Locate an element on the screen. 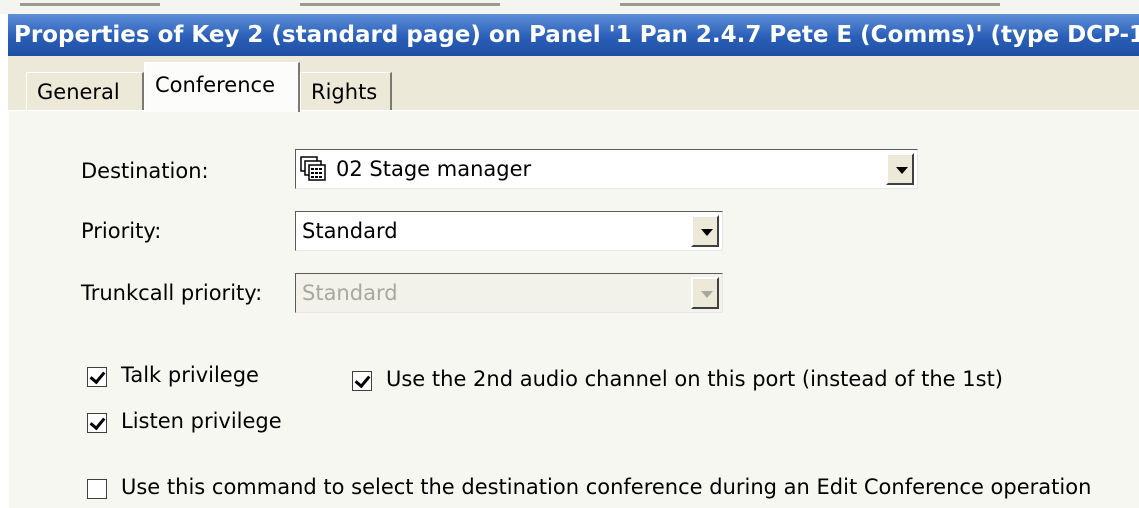  tab-general-label: General is located at coordinates (78, 92).